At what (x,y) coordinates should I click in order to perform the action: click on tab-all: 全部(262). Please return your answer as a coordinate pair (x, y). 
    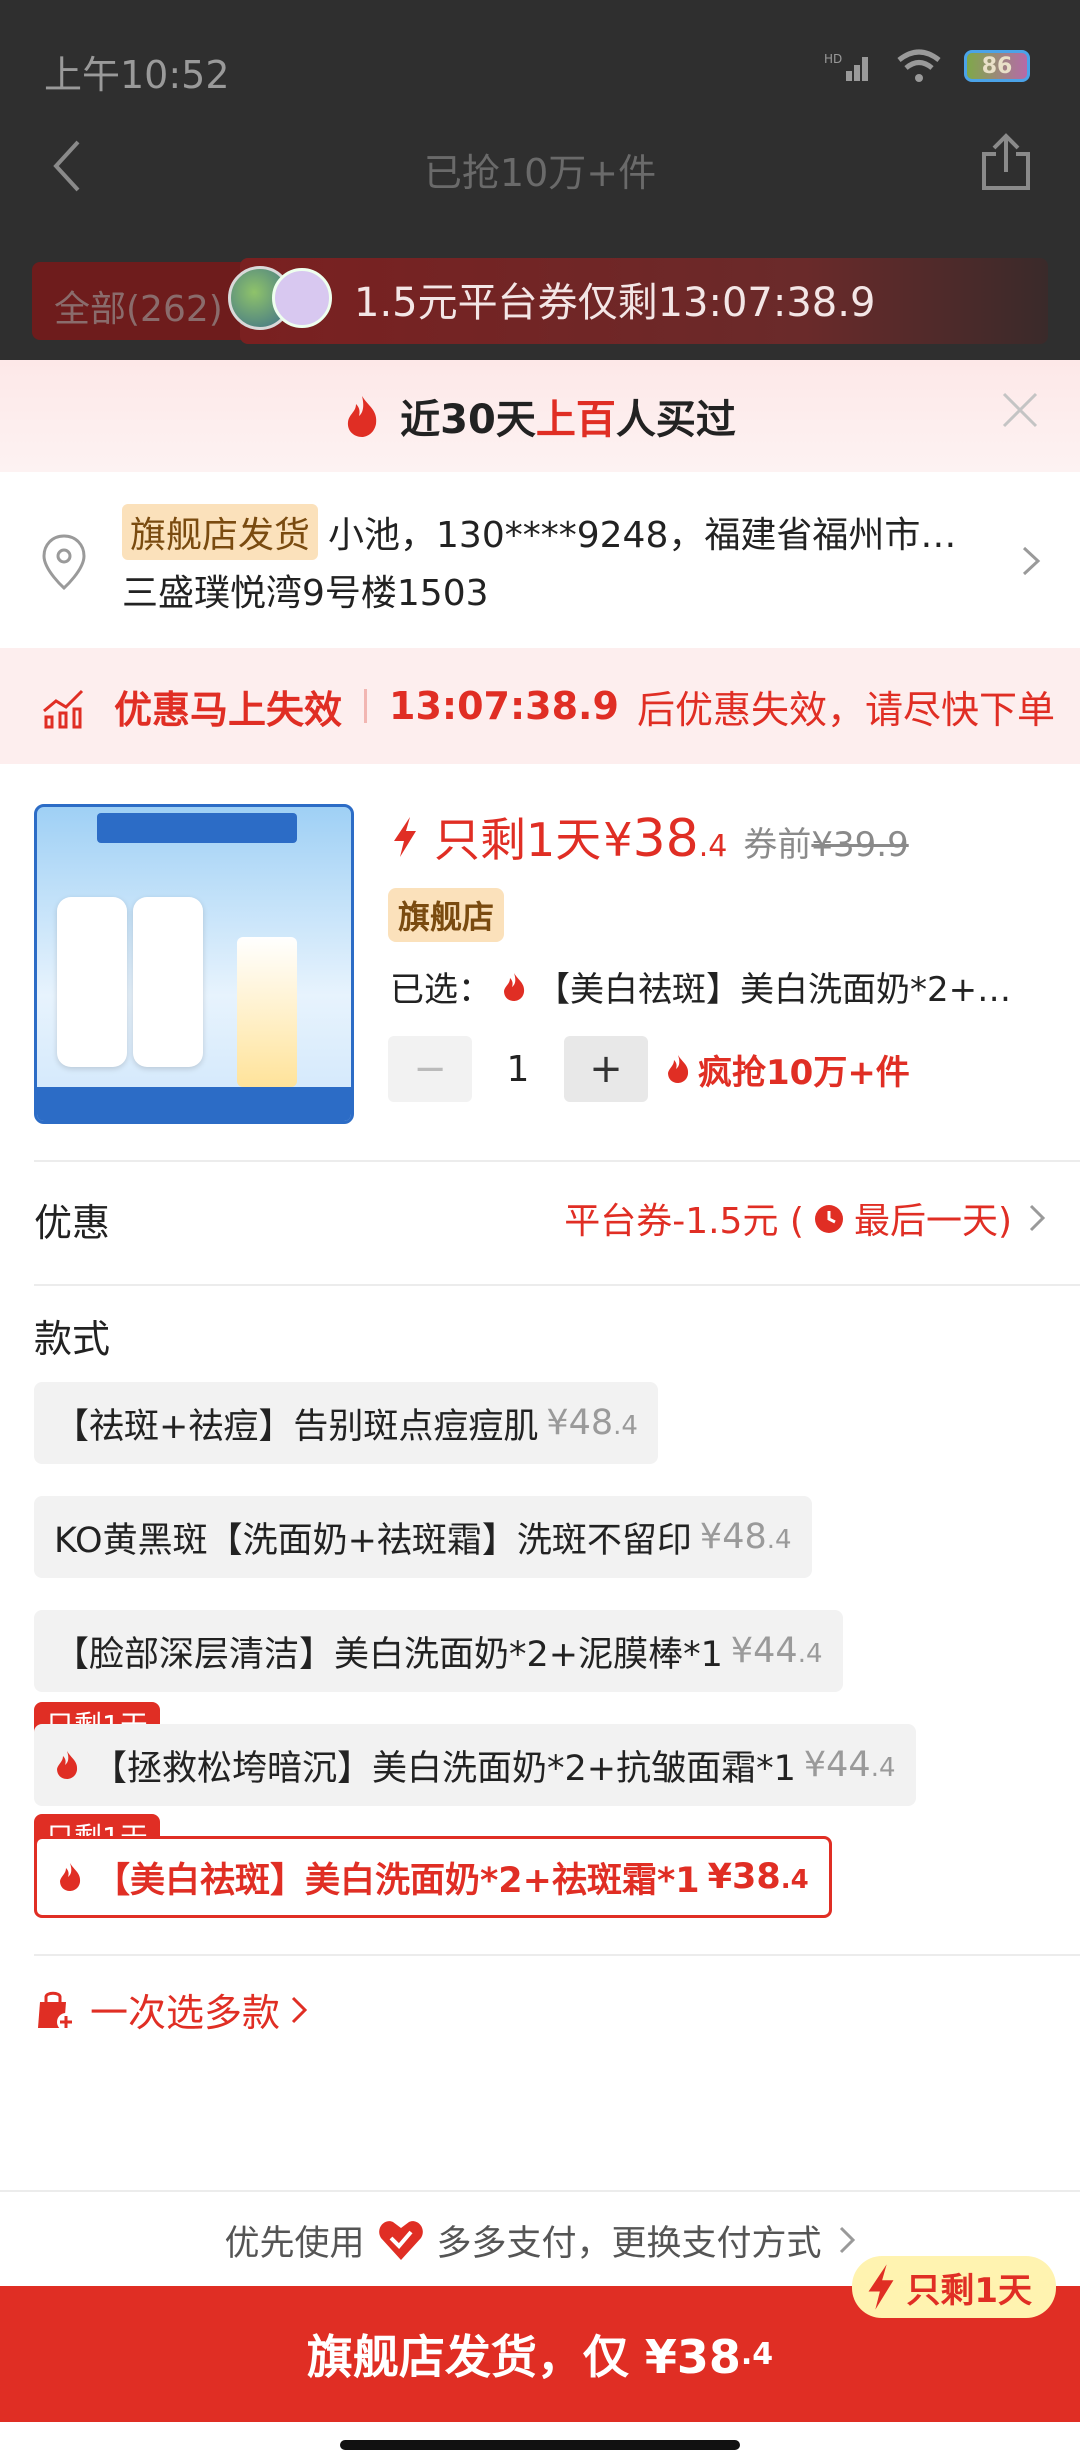
    Looking at the image, I should click on (144, 301).